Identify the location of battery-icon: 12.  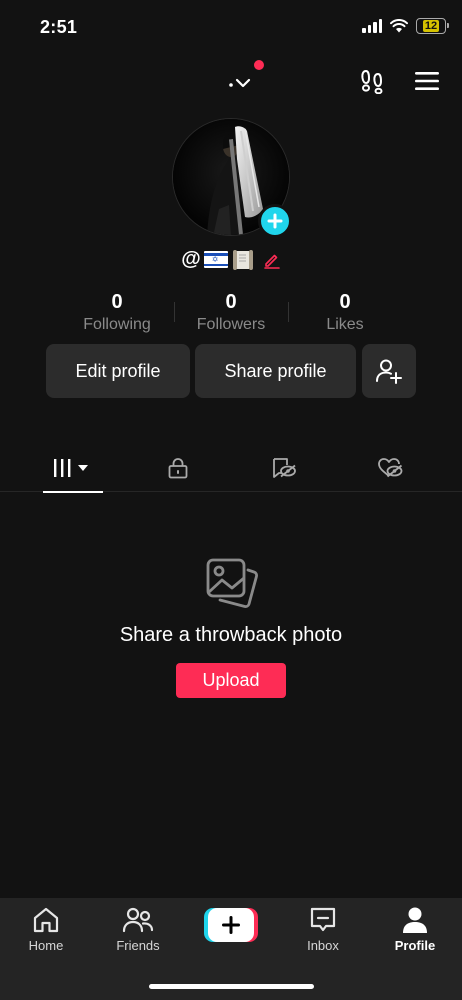
(432, 26).